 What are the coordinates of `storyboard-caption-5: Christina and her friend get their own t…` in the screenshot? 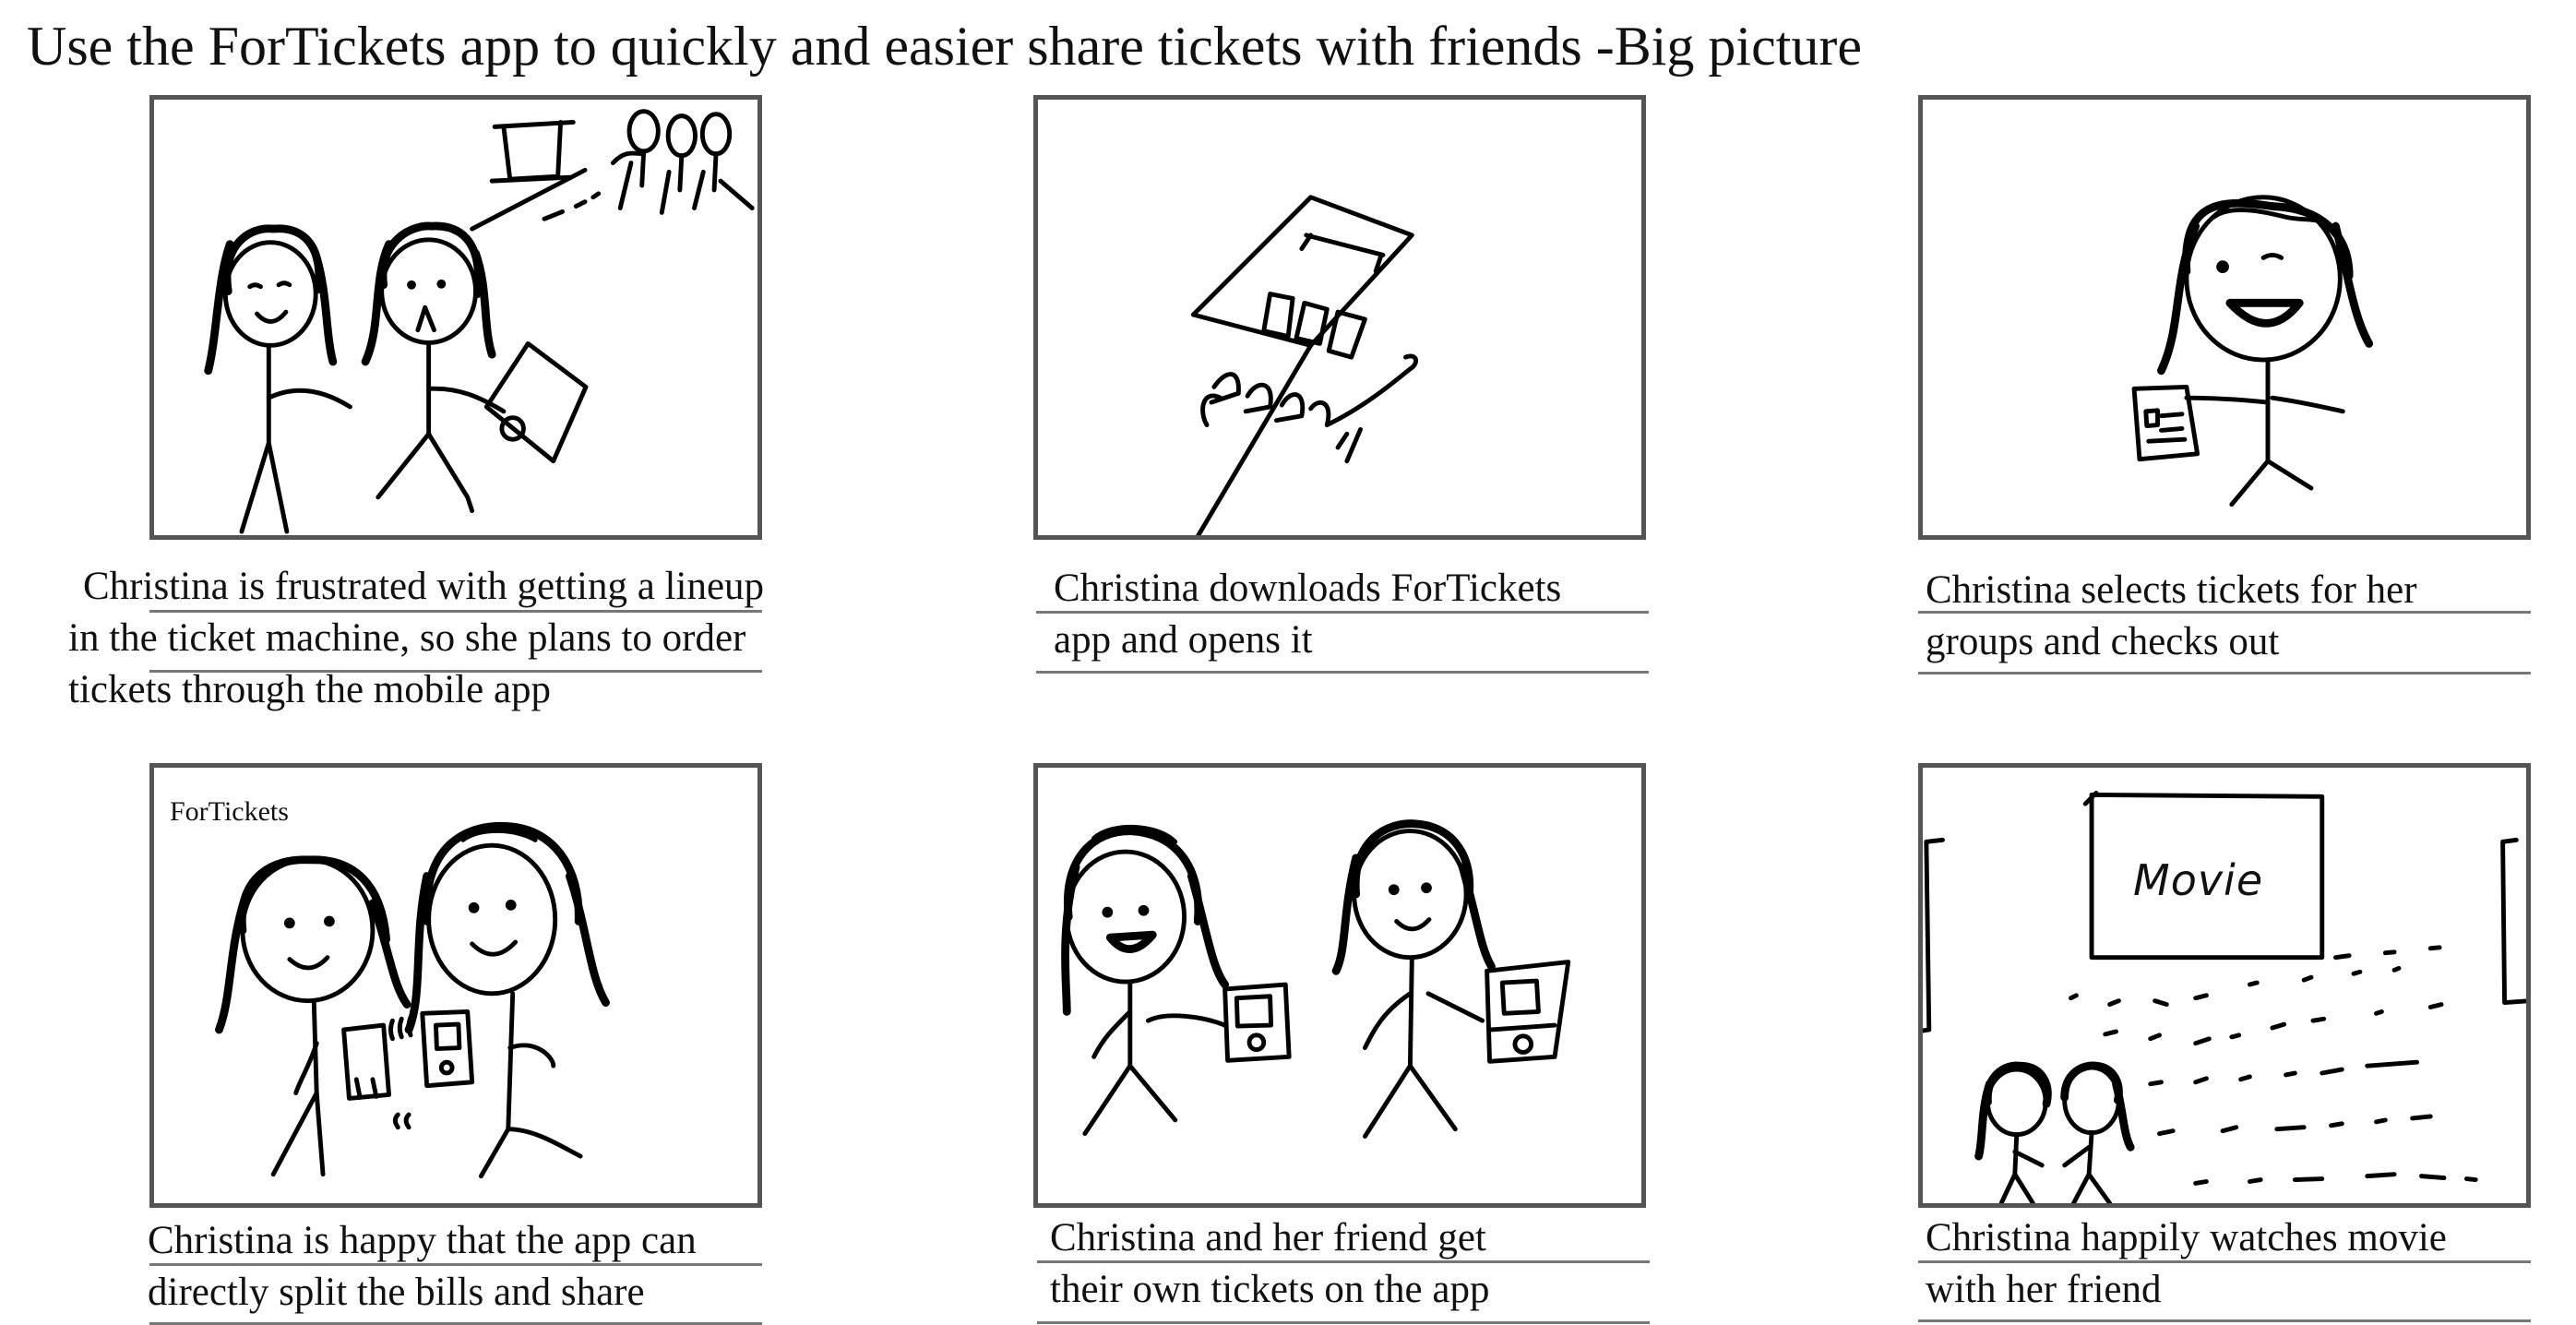 It's located at (1270, 1263).